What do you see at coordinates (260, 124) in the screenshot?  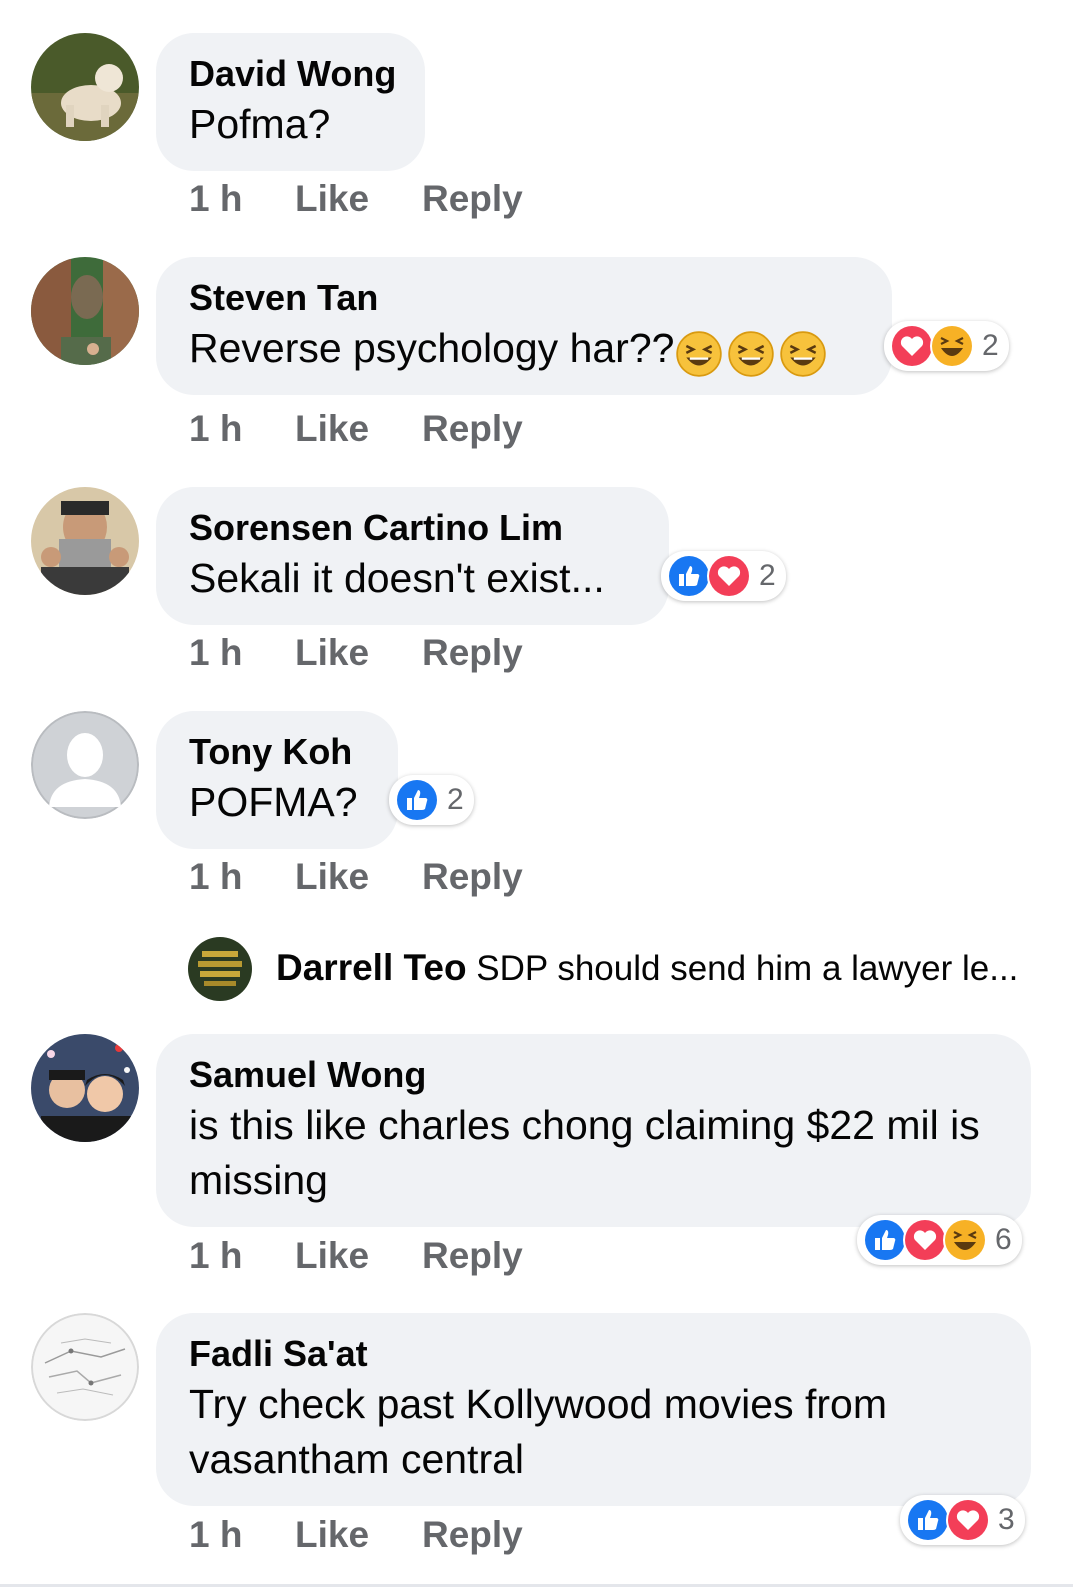 I see `comment-text: Pofma?` at bounding box center [260, 124].